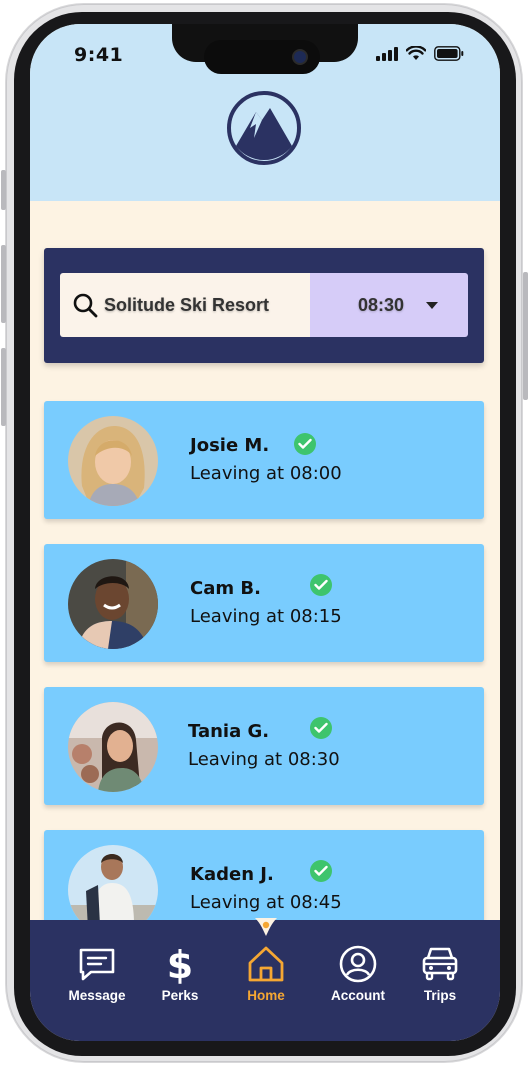  What do you see at coordinates (449, 53) in the screenshot?
I see `battery-icon` at bounding box center [449, 53].